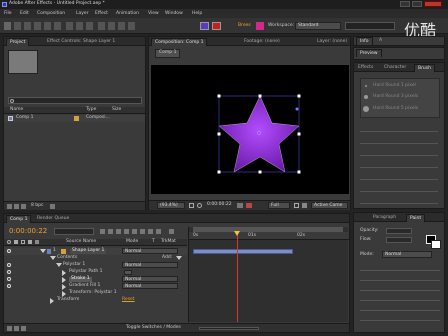 The width and height of the screenshot is (448, 336). I want to click on layer-row: 1 Shape Layer 1 Normal, so click(95, 251).